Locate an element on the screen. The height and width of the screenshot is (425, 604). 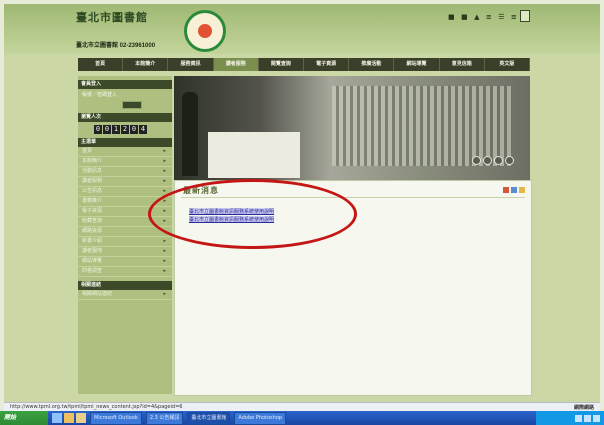
visitor-counter: 0 0 1 2 0 4 is located at coordinates (133, 129).